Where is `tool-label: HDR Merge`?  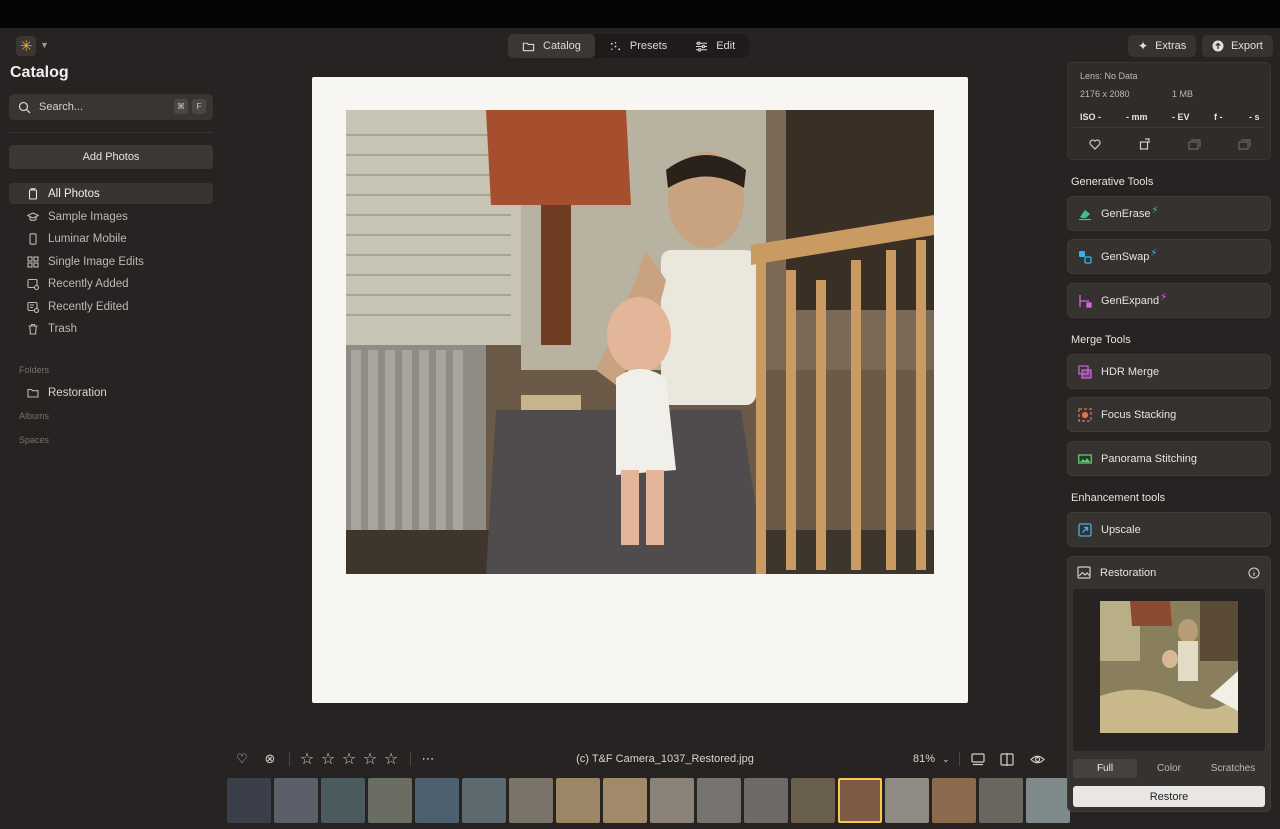
tool-label: HDR Merge is located at coordinates (1130, 371).